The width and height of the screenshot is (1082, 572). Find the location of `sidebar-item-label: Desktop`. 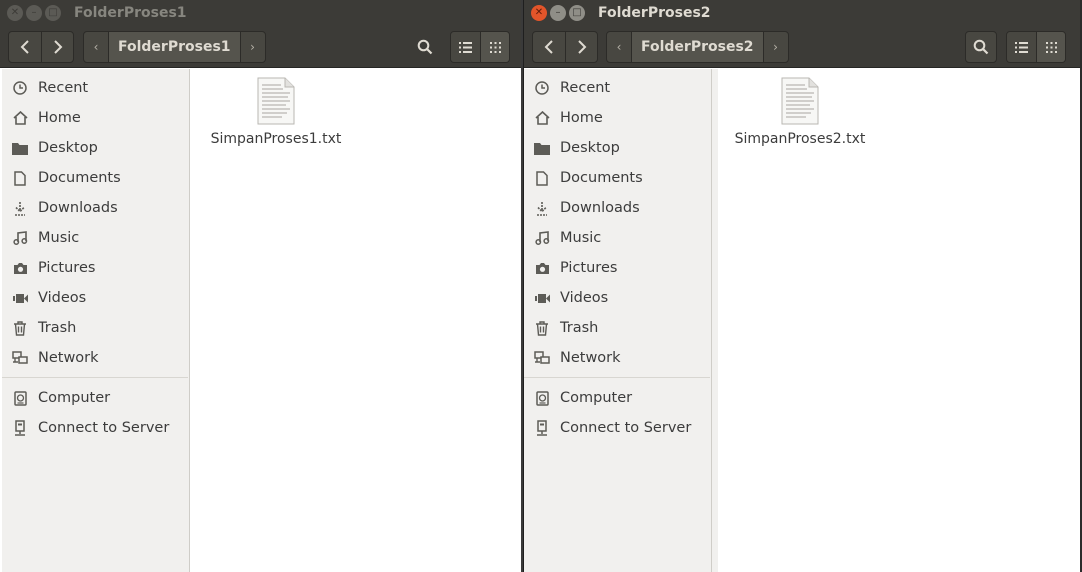

sidebar-item-label: Desktop is located at coordinates (68, 148).